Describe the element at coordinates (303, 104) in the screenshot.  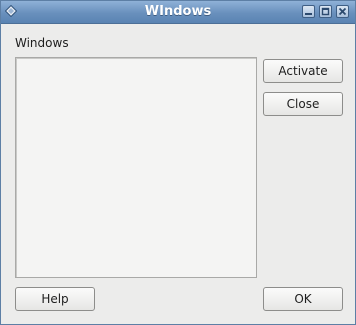
I see `close-button: Close` at that location.